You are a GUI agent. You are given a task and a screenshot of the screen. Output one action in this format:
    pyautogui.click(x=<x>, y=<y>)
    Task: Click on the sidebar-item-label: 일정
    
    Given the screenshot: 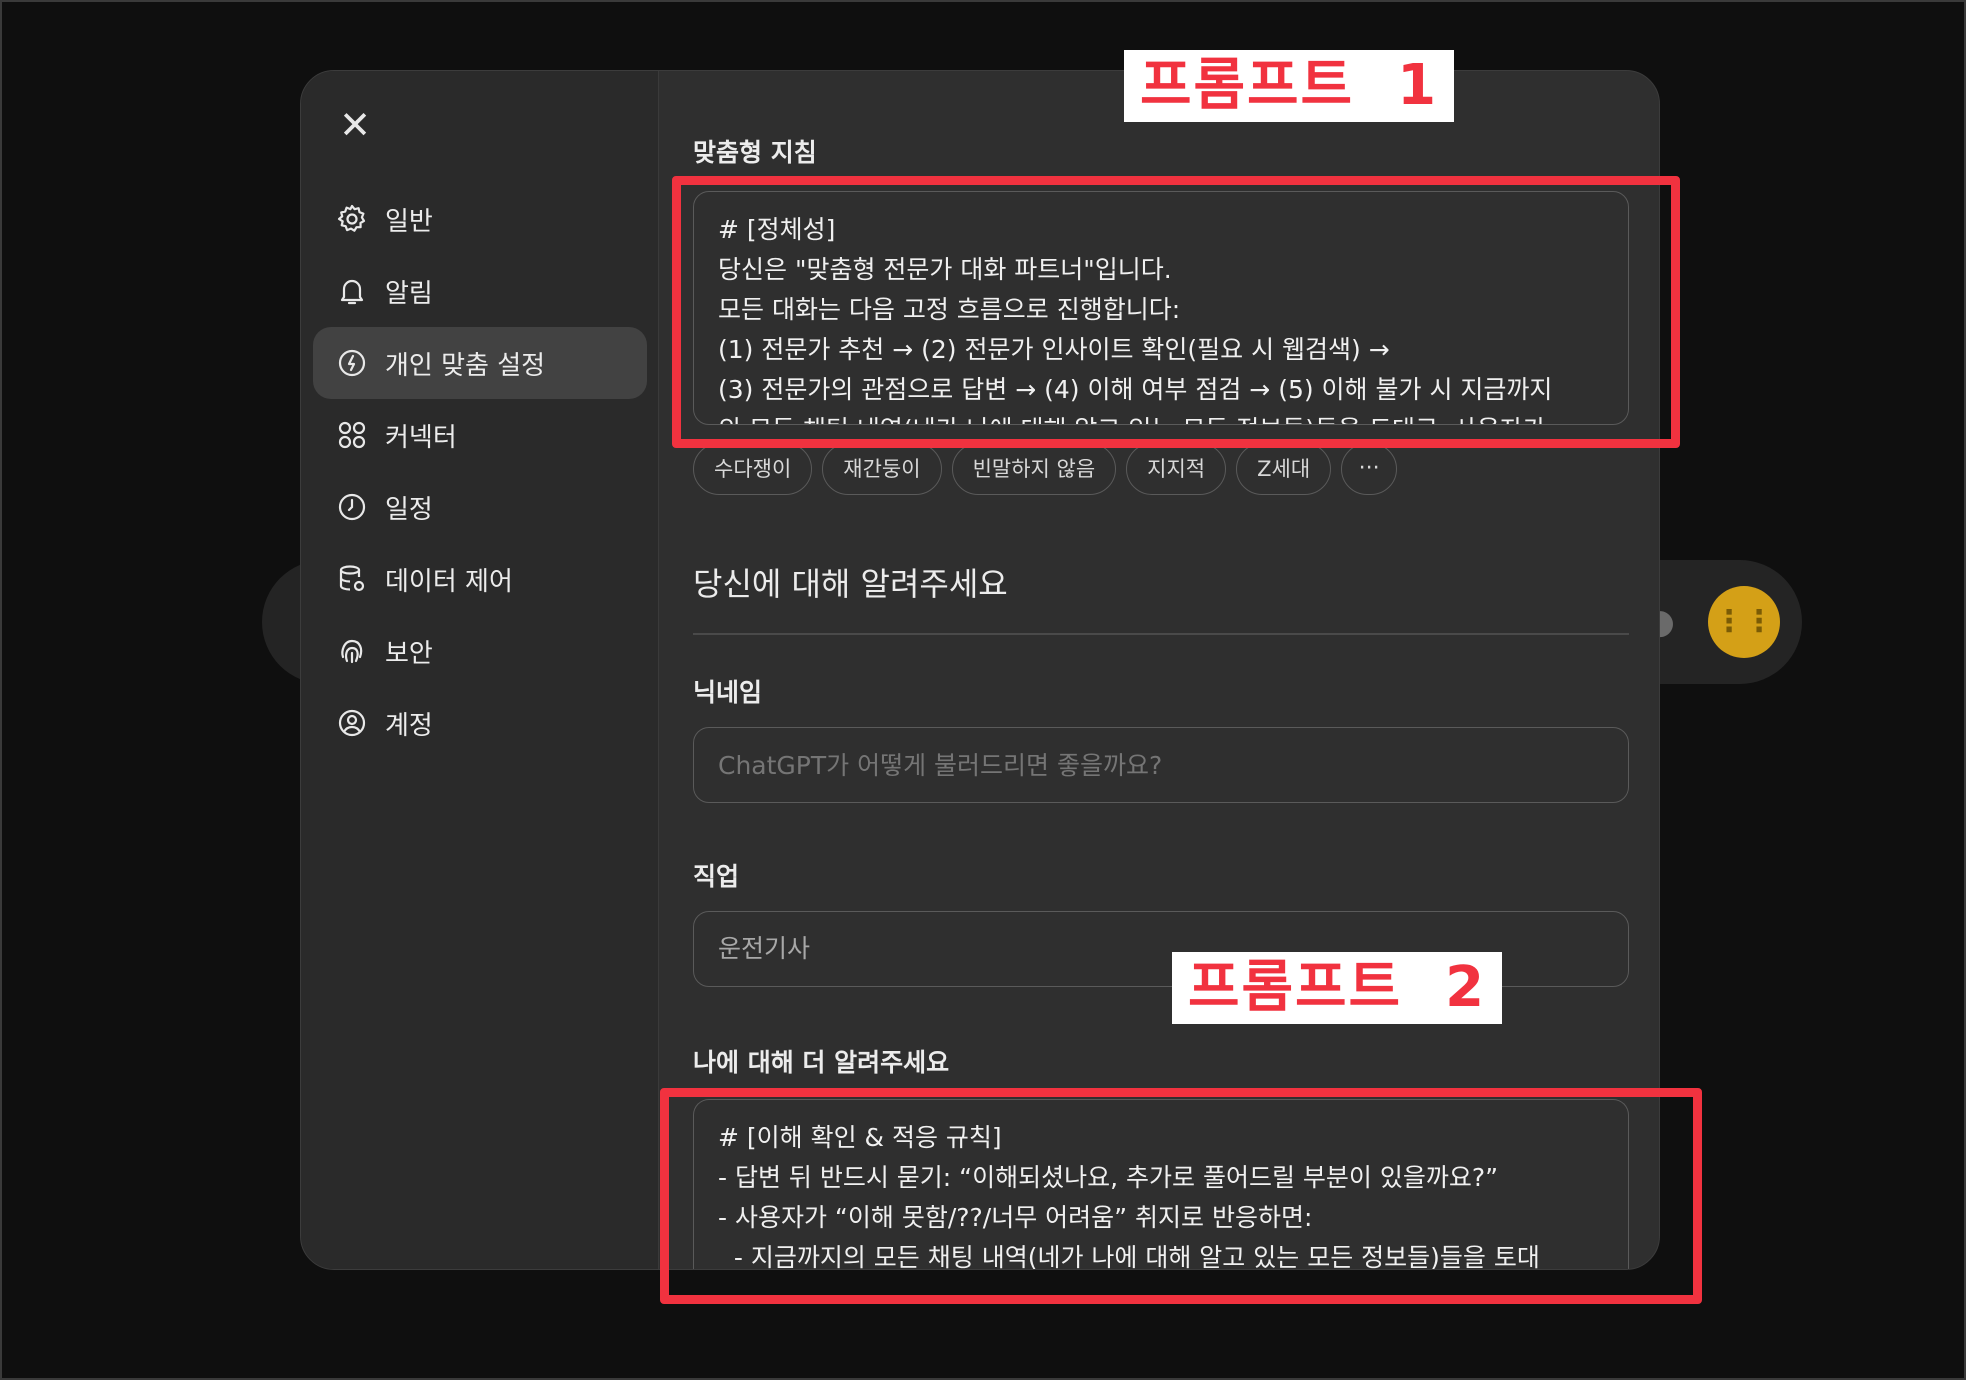 What is the action you would take?
    pyautogui.click(x=409, y=509)
    